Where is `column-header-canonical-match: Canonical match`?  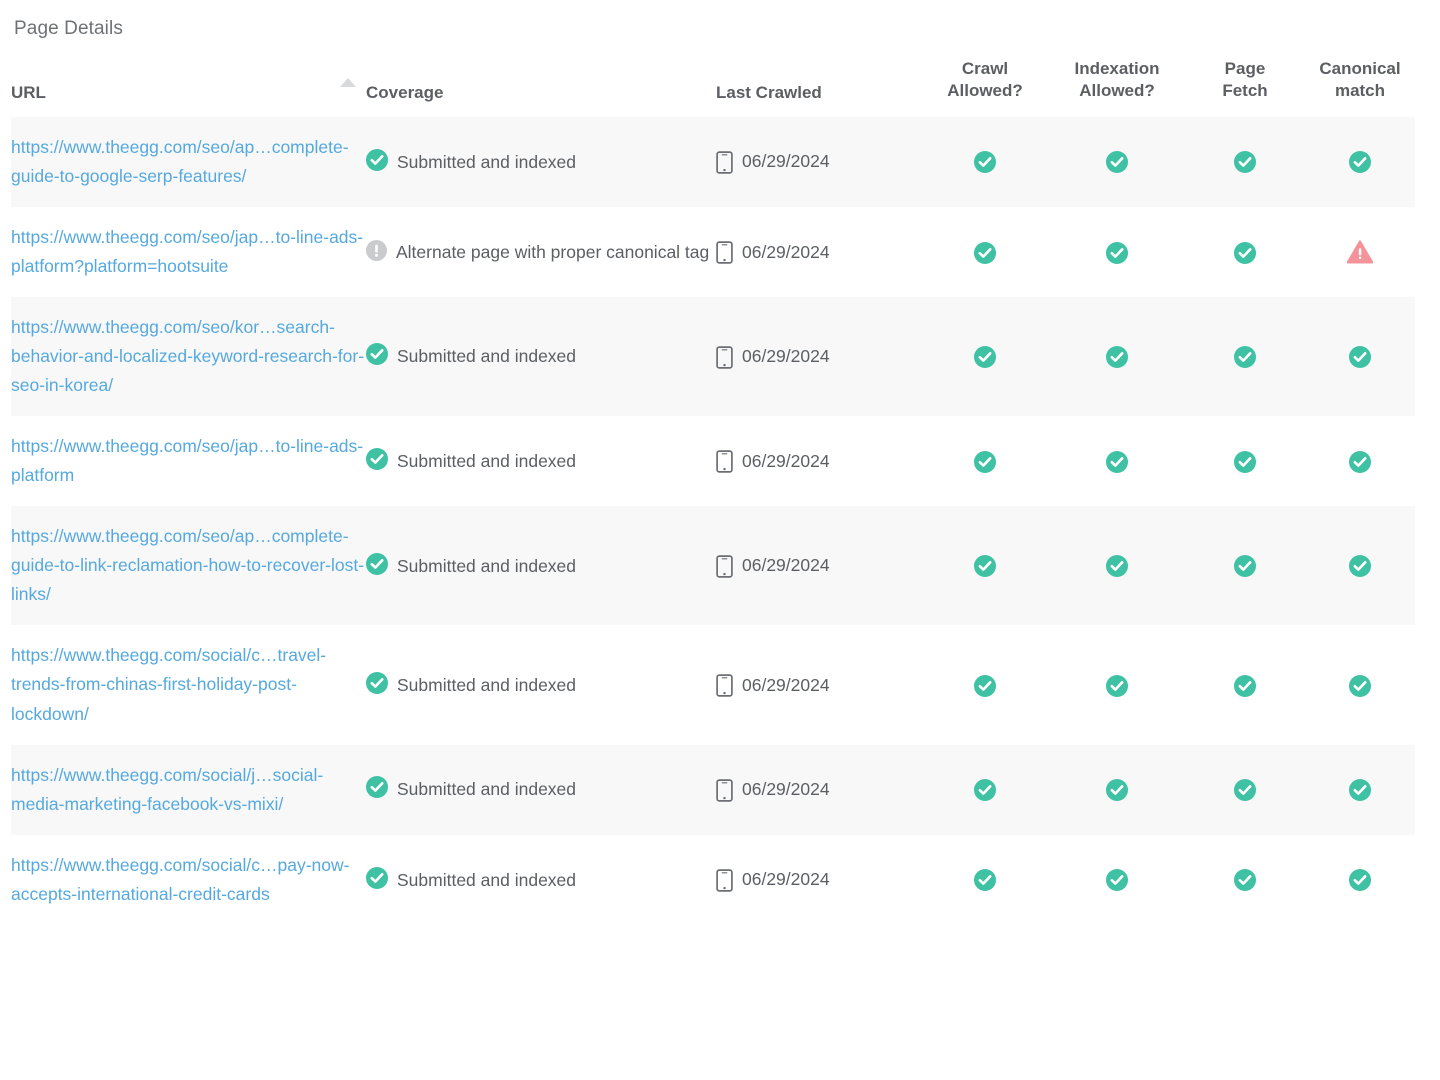
column-header-canonical-match: Canonical match is located at coordinates (1360, 87).